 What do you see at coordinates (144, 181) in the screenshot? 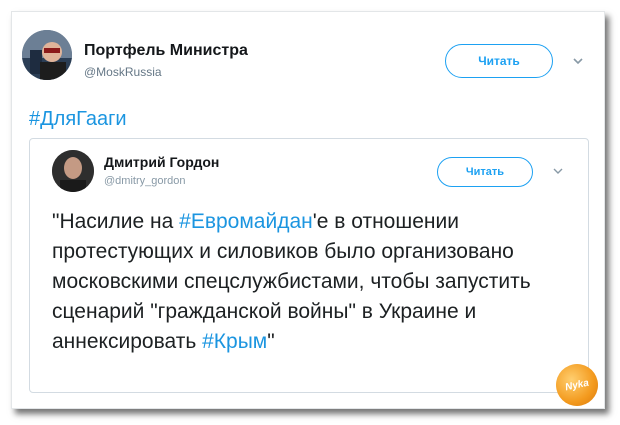
I see `quoted-author-handle: @dmitry_gordon` at bounding box center [144, 181].